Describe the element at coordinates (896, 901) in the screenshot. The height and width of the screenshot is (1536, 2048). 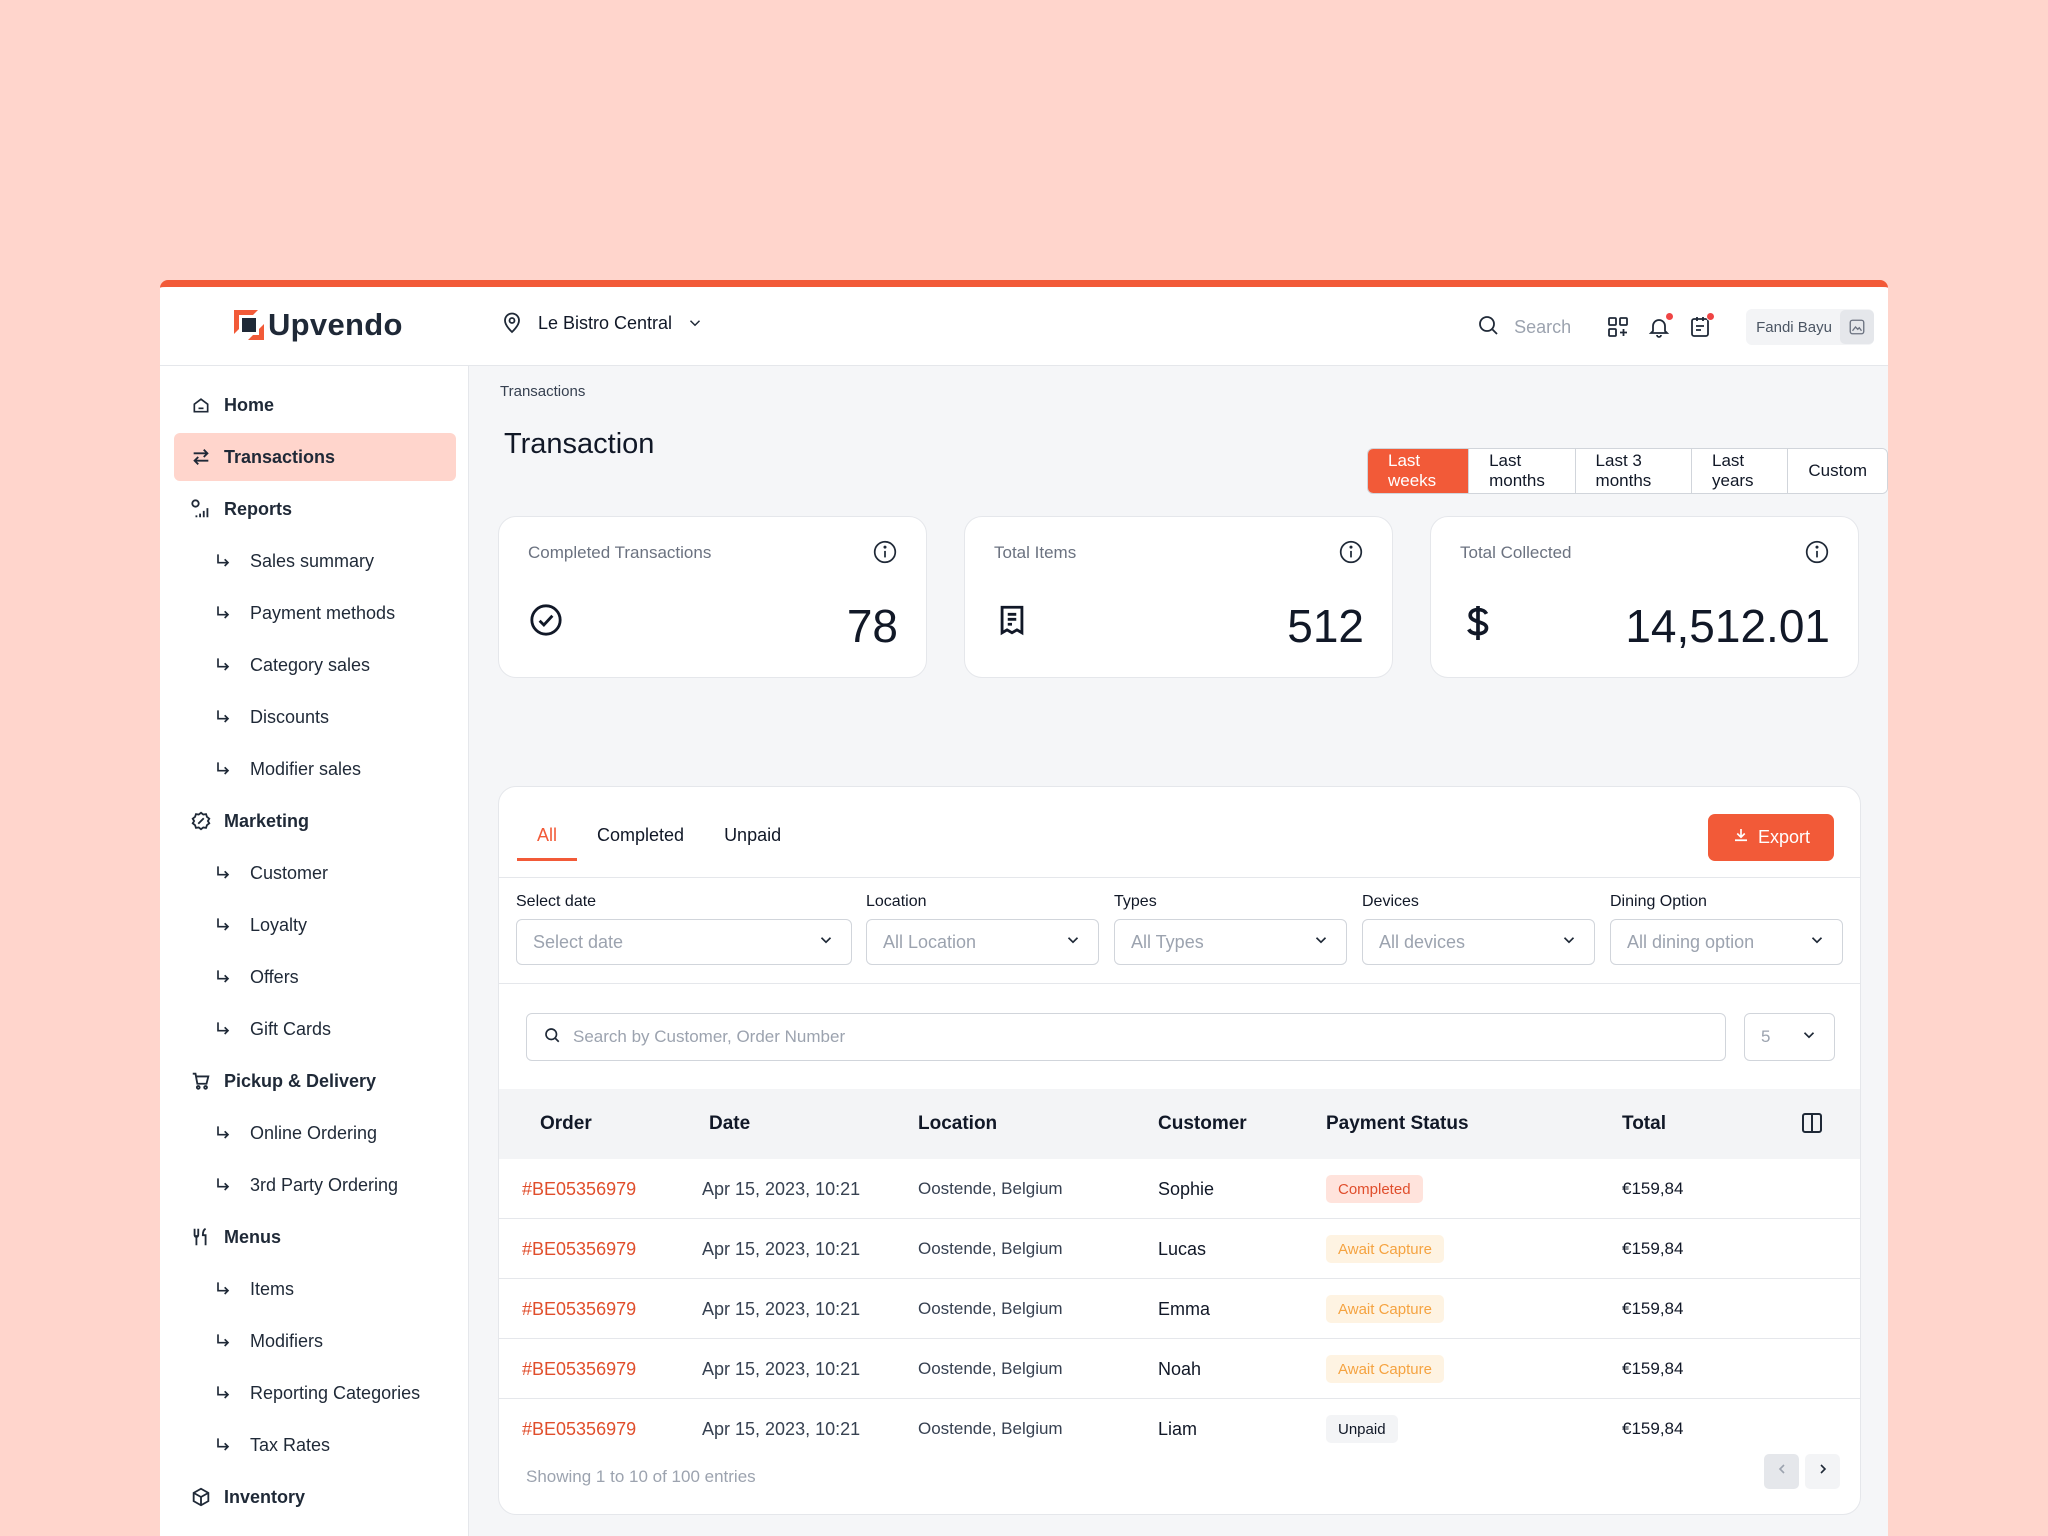
I see `filter-label: Location` at that location.